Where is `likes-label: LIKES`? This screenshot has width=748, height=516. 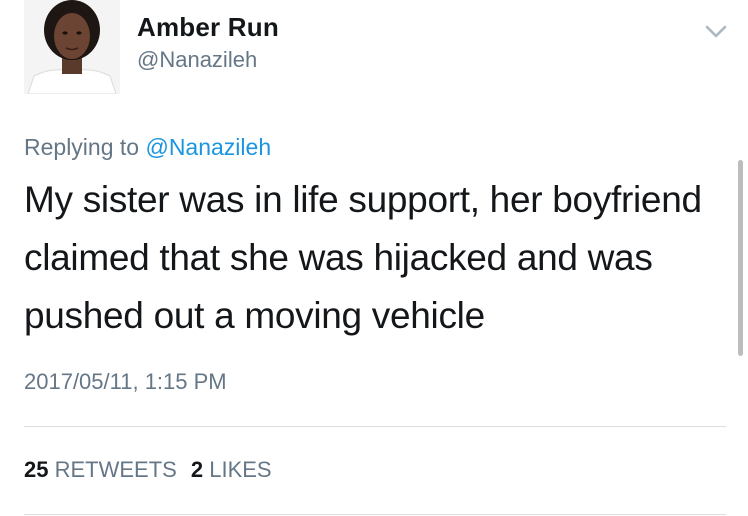
likes-label: LIKES is located at coordinates (240, 469).